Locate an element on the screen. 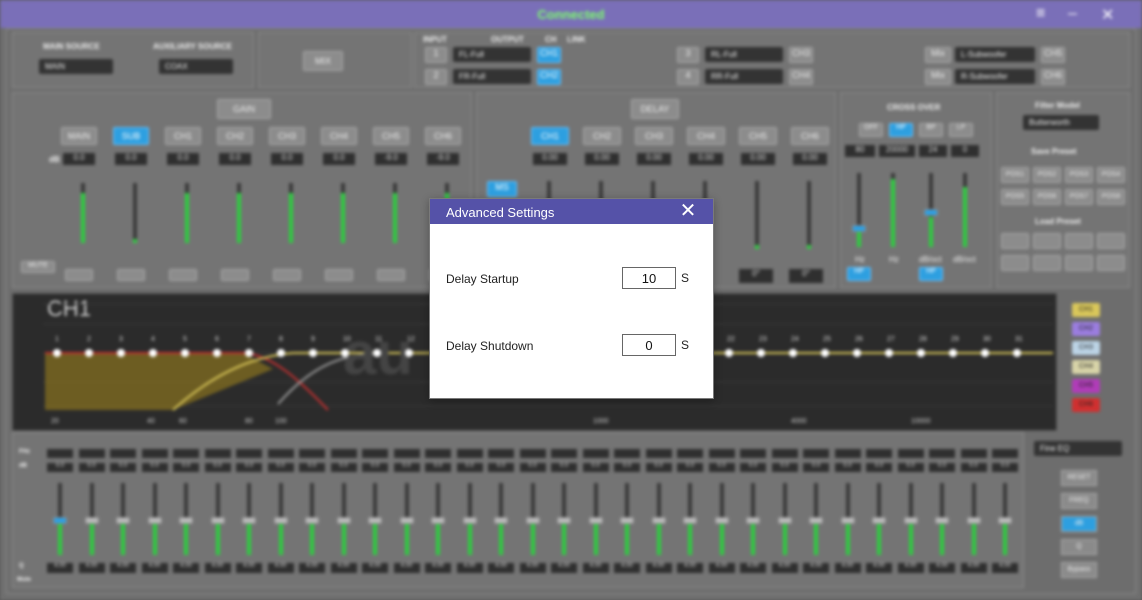 Image resolution: width=1142 pixels, height=600 pixels. eq-freq-button: FREQ is located at coordinates (1079, 501).